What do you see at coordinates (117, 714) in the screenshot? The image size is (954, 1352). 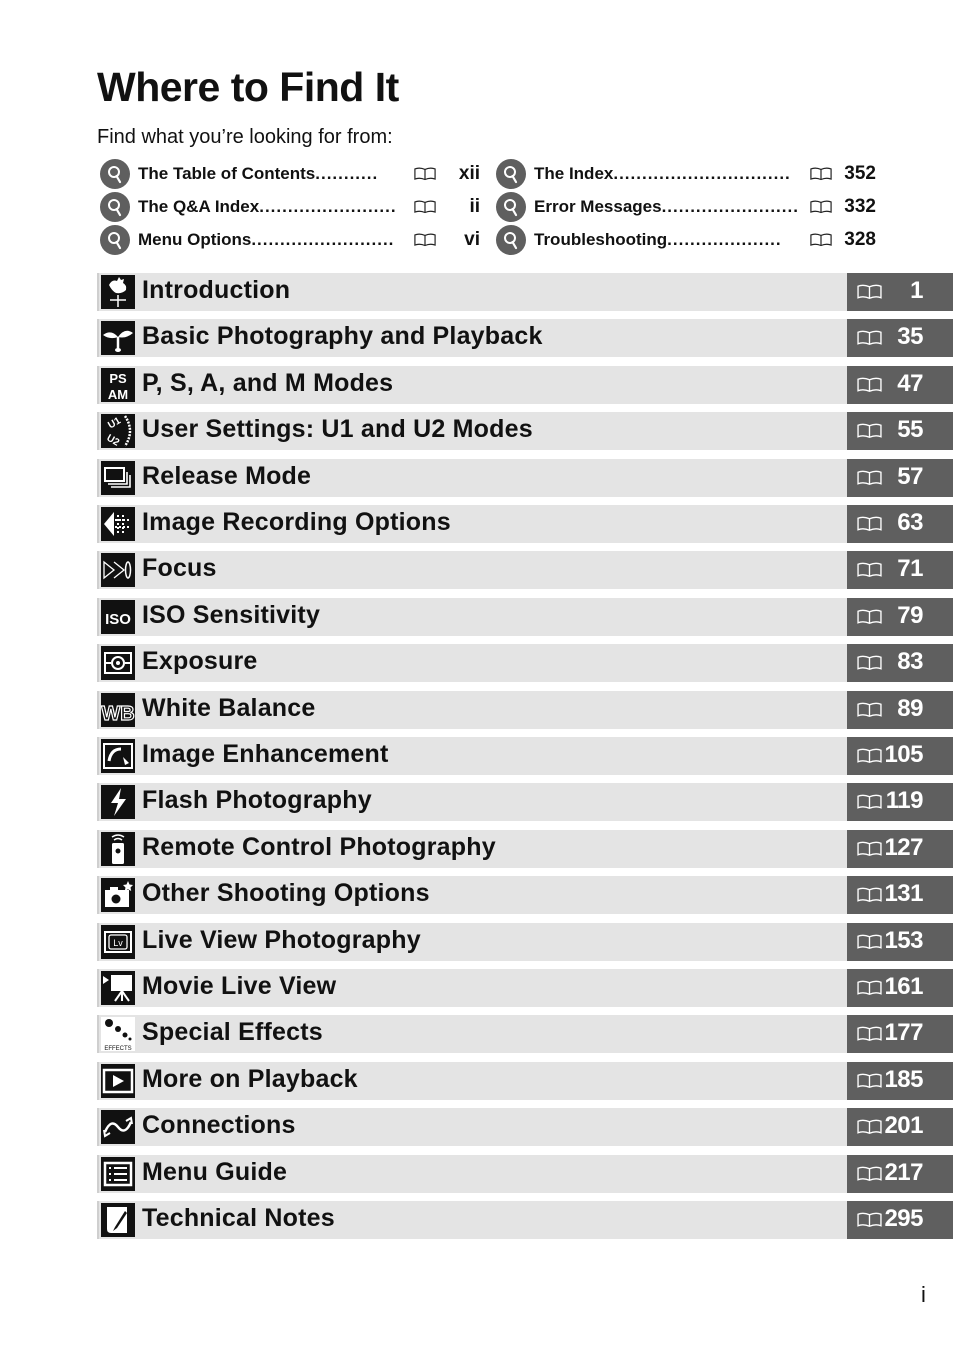 I see `svg-text: WB` at bounding box center [117, 714].